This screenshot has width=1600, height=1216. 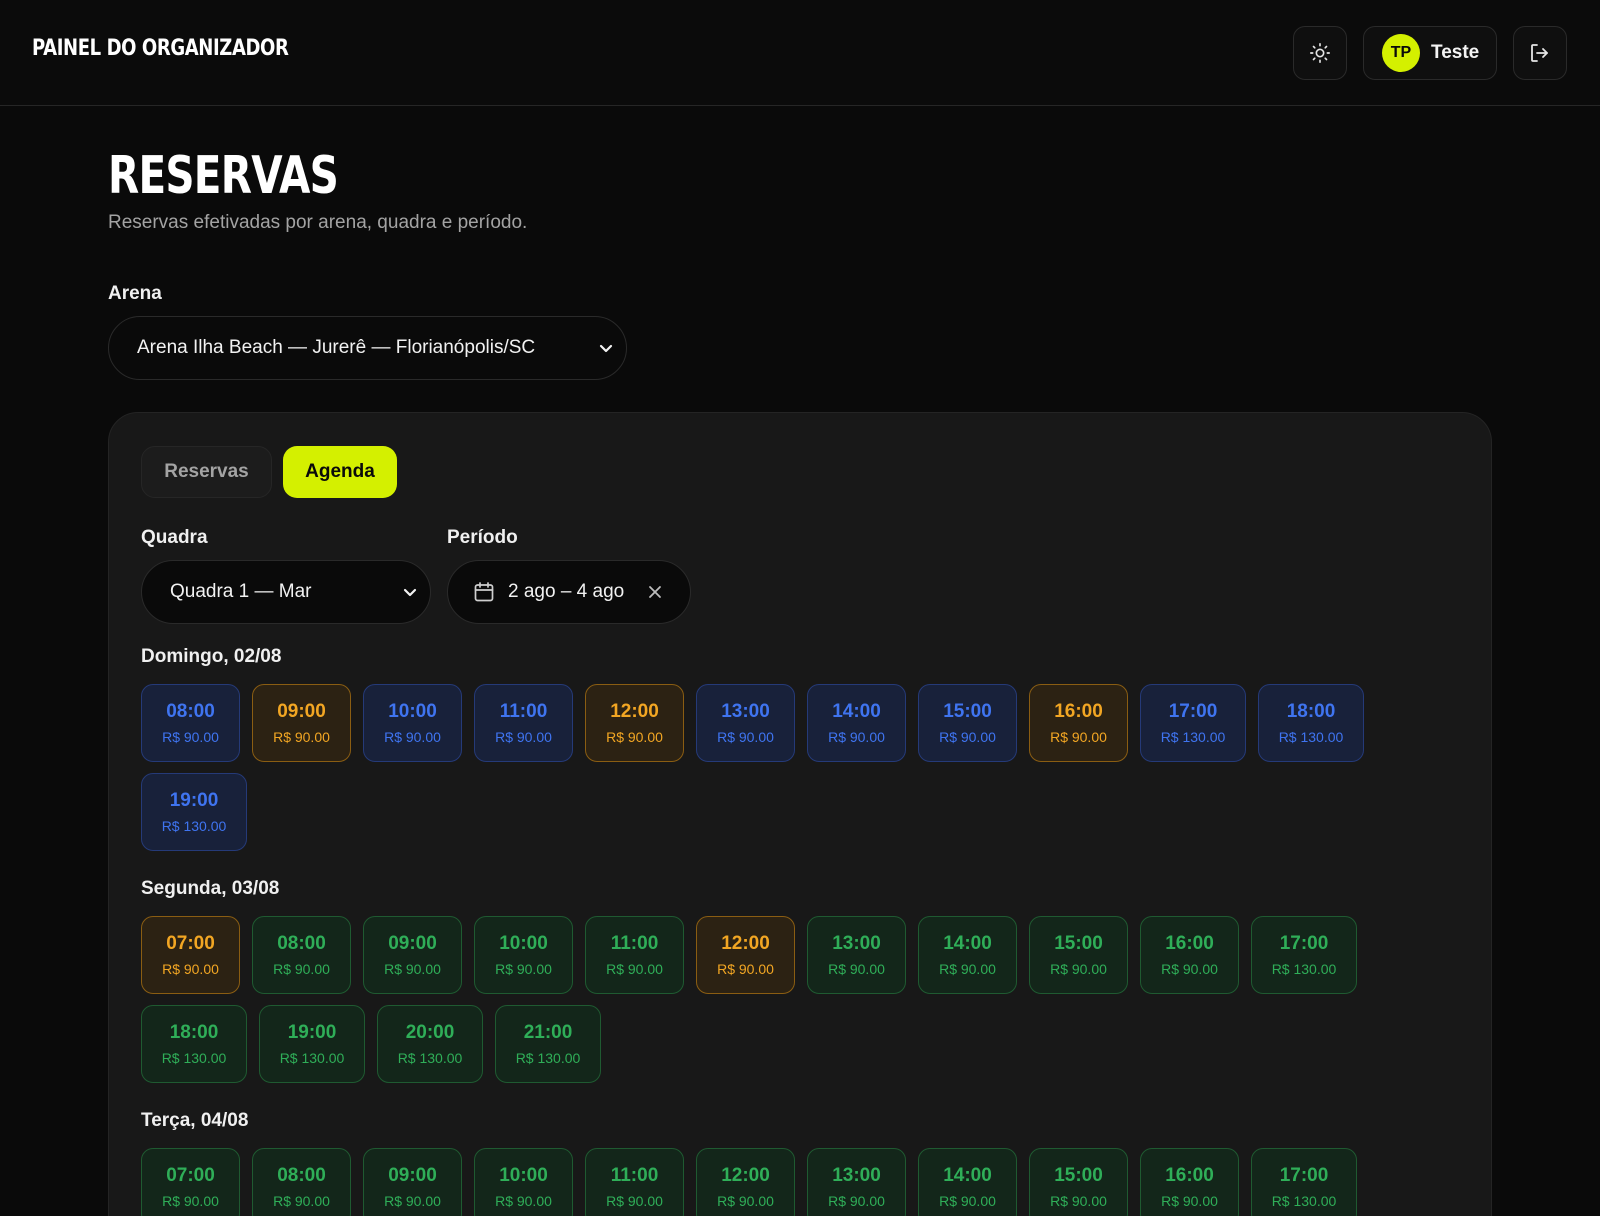 I want to click on logout-button, so click(x=1540, y=53).